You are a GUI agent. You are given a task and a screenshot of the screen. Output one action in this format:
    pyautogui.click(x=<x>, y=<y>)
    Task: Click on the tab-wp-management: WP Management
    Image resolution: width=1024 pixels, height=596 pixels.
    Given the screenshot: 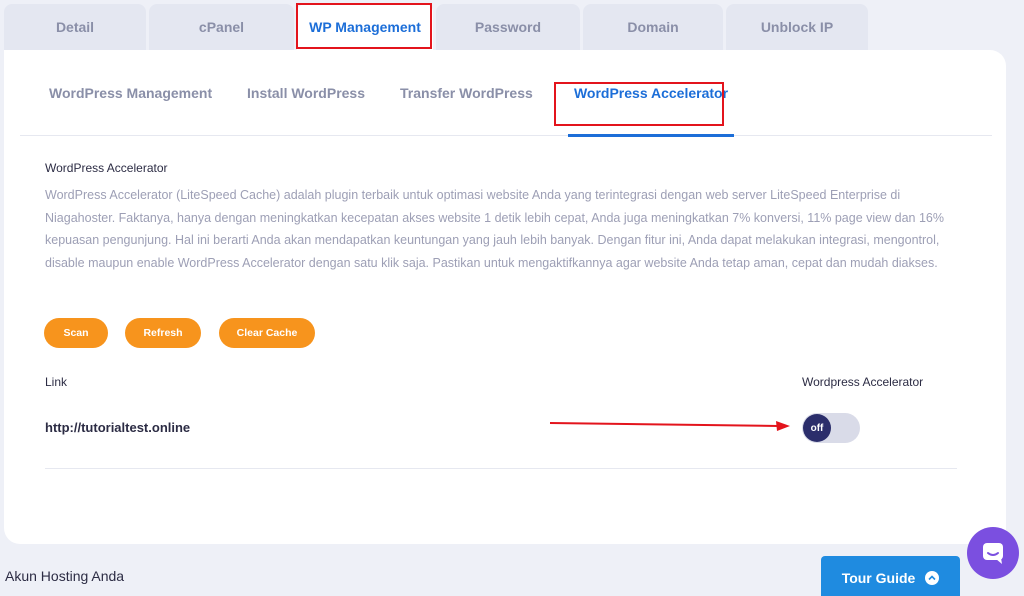 What is the action you would take?
    pyautogui.click(x=365, y=27)
    